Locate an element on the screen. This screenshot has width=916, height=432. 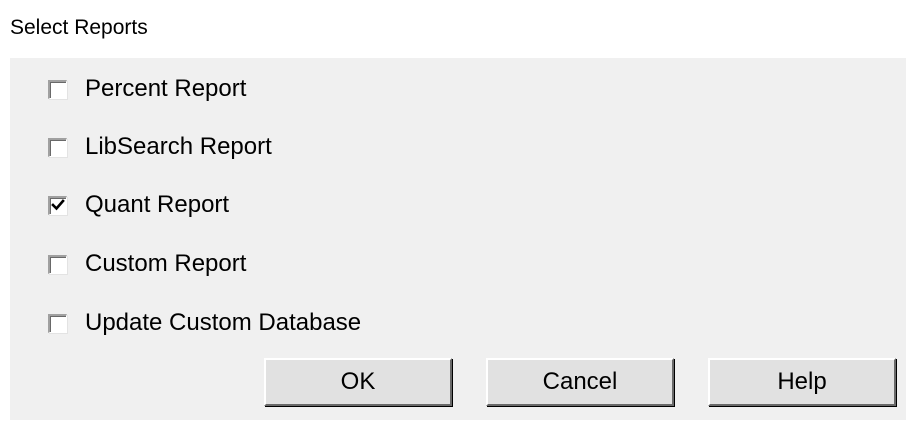
cancel-button: Cancel is located at coordinates (580, 382).